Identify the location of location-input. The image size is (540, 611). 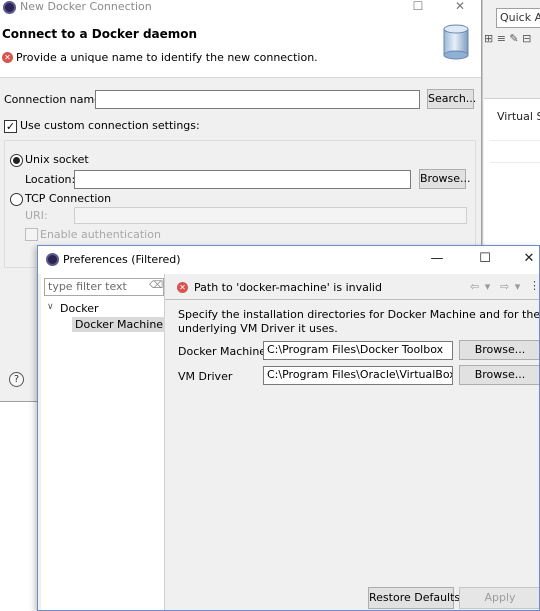
(242, 179).